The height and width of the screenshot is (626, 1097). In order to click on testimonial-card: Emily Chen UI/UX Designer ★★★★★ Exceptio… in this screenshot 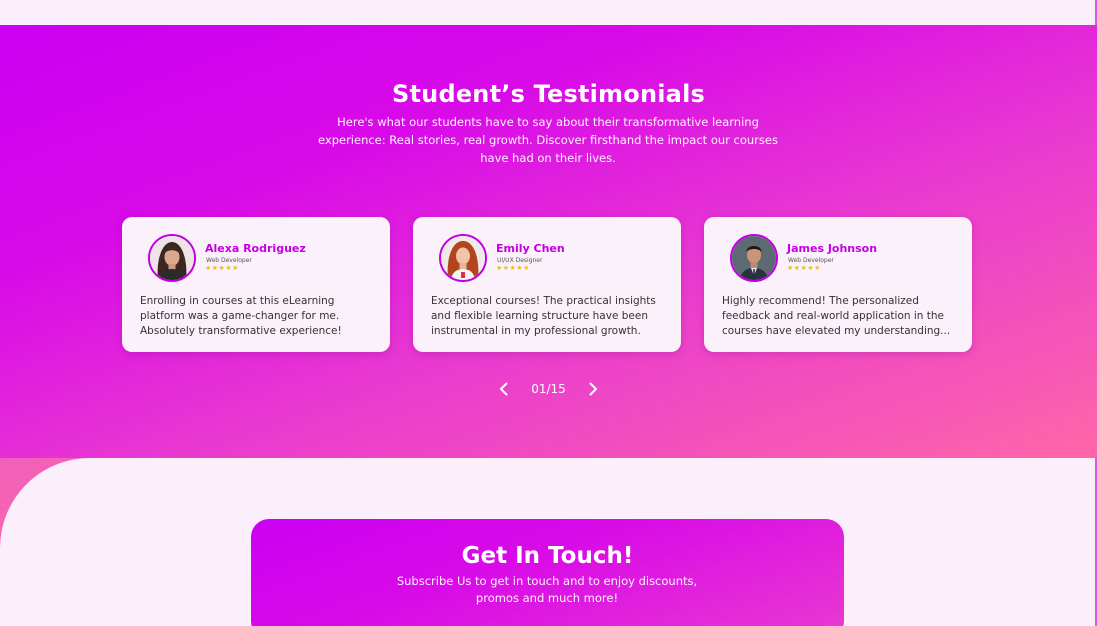, I will do `click(547, 284)`.